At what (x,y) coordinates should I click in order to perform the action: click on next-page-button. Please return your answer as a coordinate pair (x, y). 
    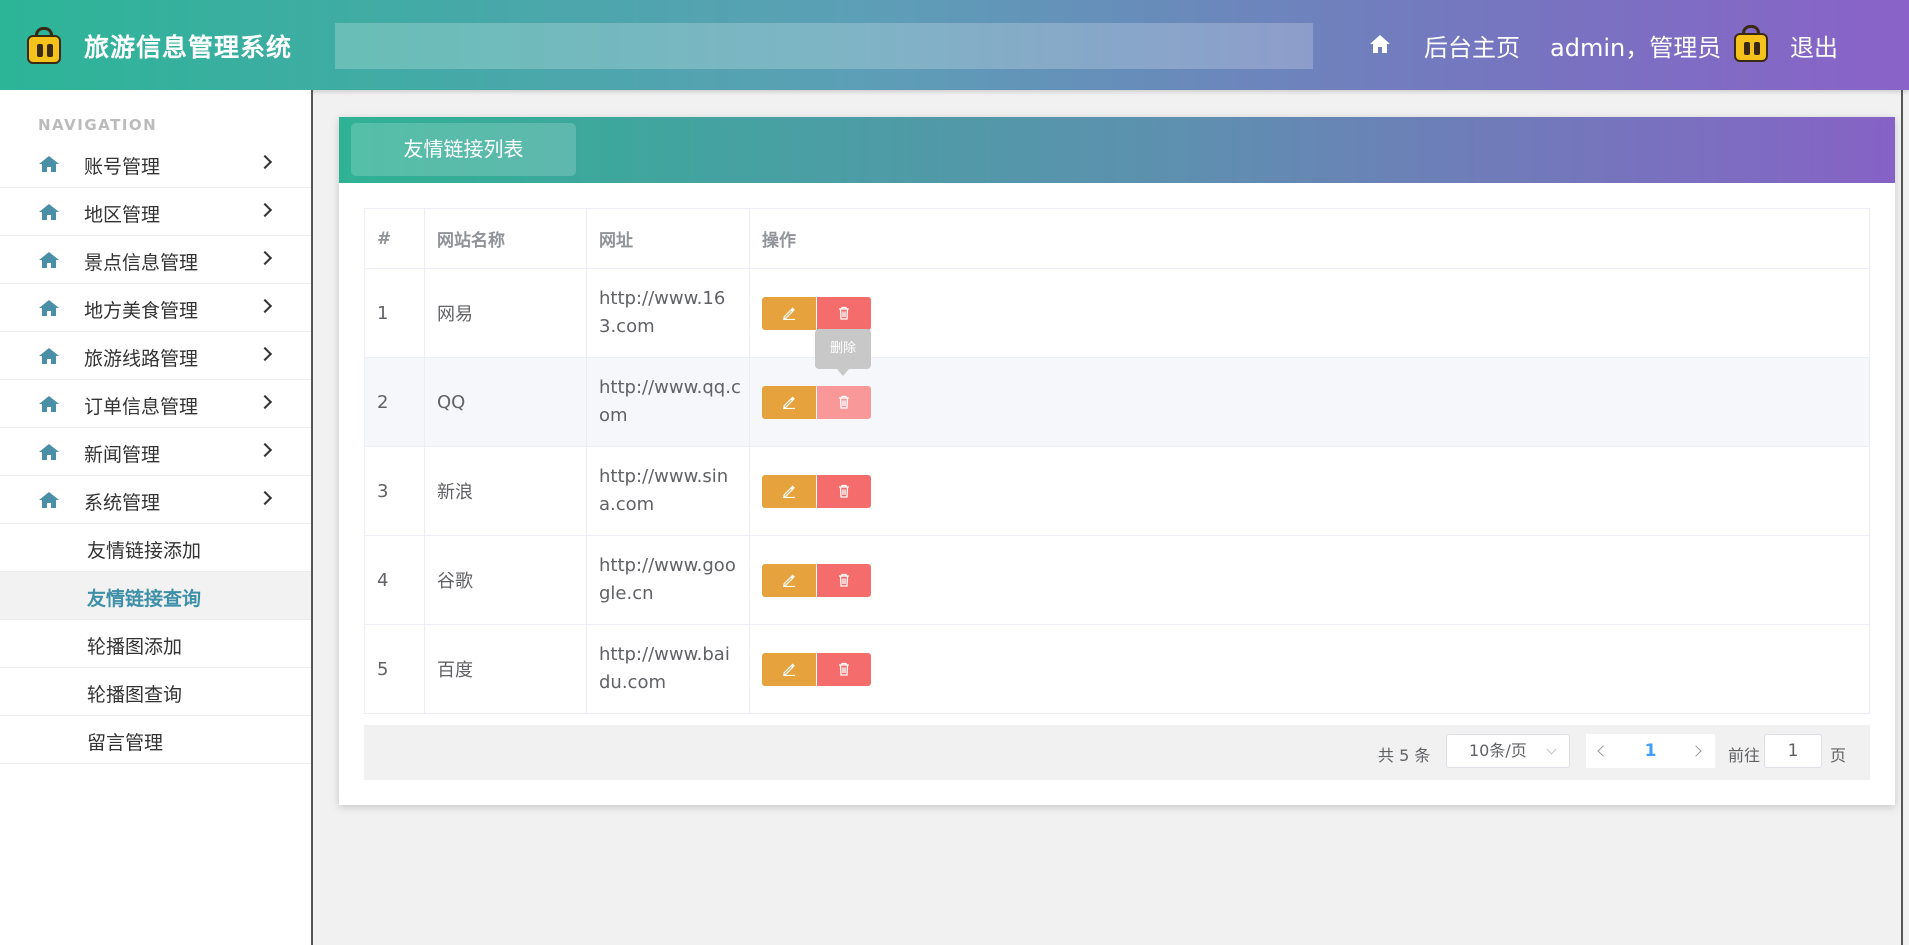
    Looking at the image, I should click on (1699, 751).